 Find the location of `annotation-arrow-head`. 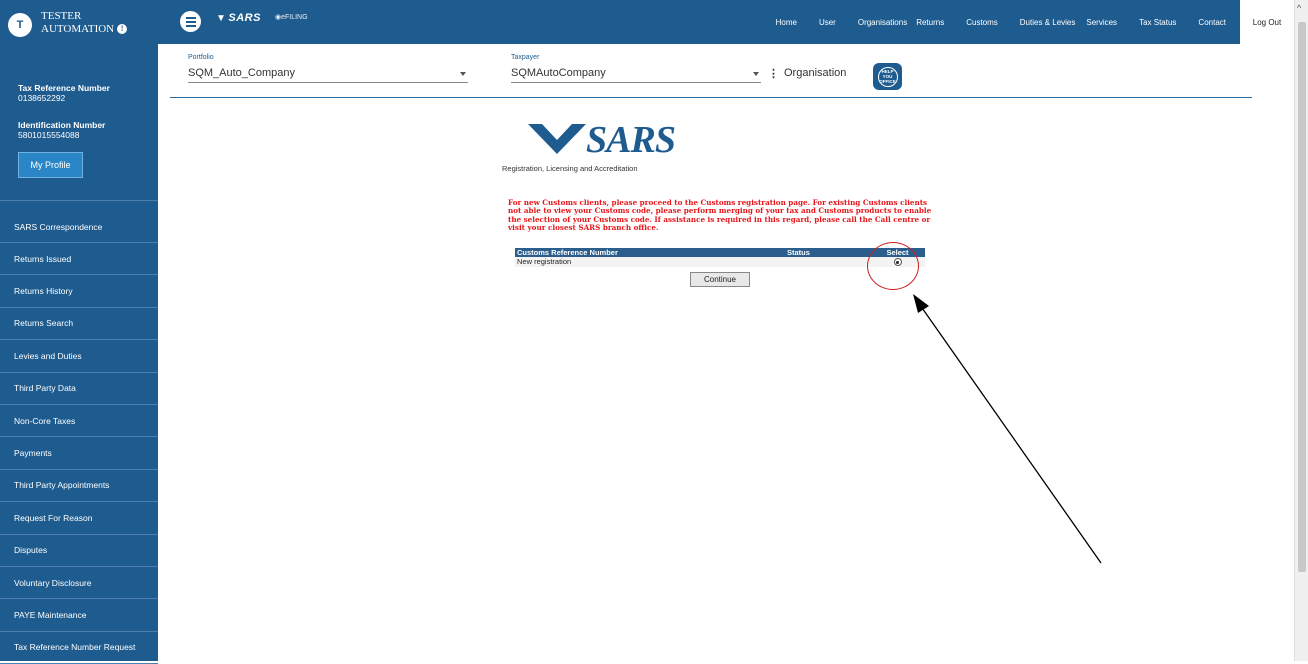

annotation-arrow-head is located at coordinates (921, 303).